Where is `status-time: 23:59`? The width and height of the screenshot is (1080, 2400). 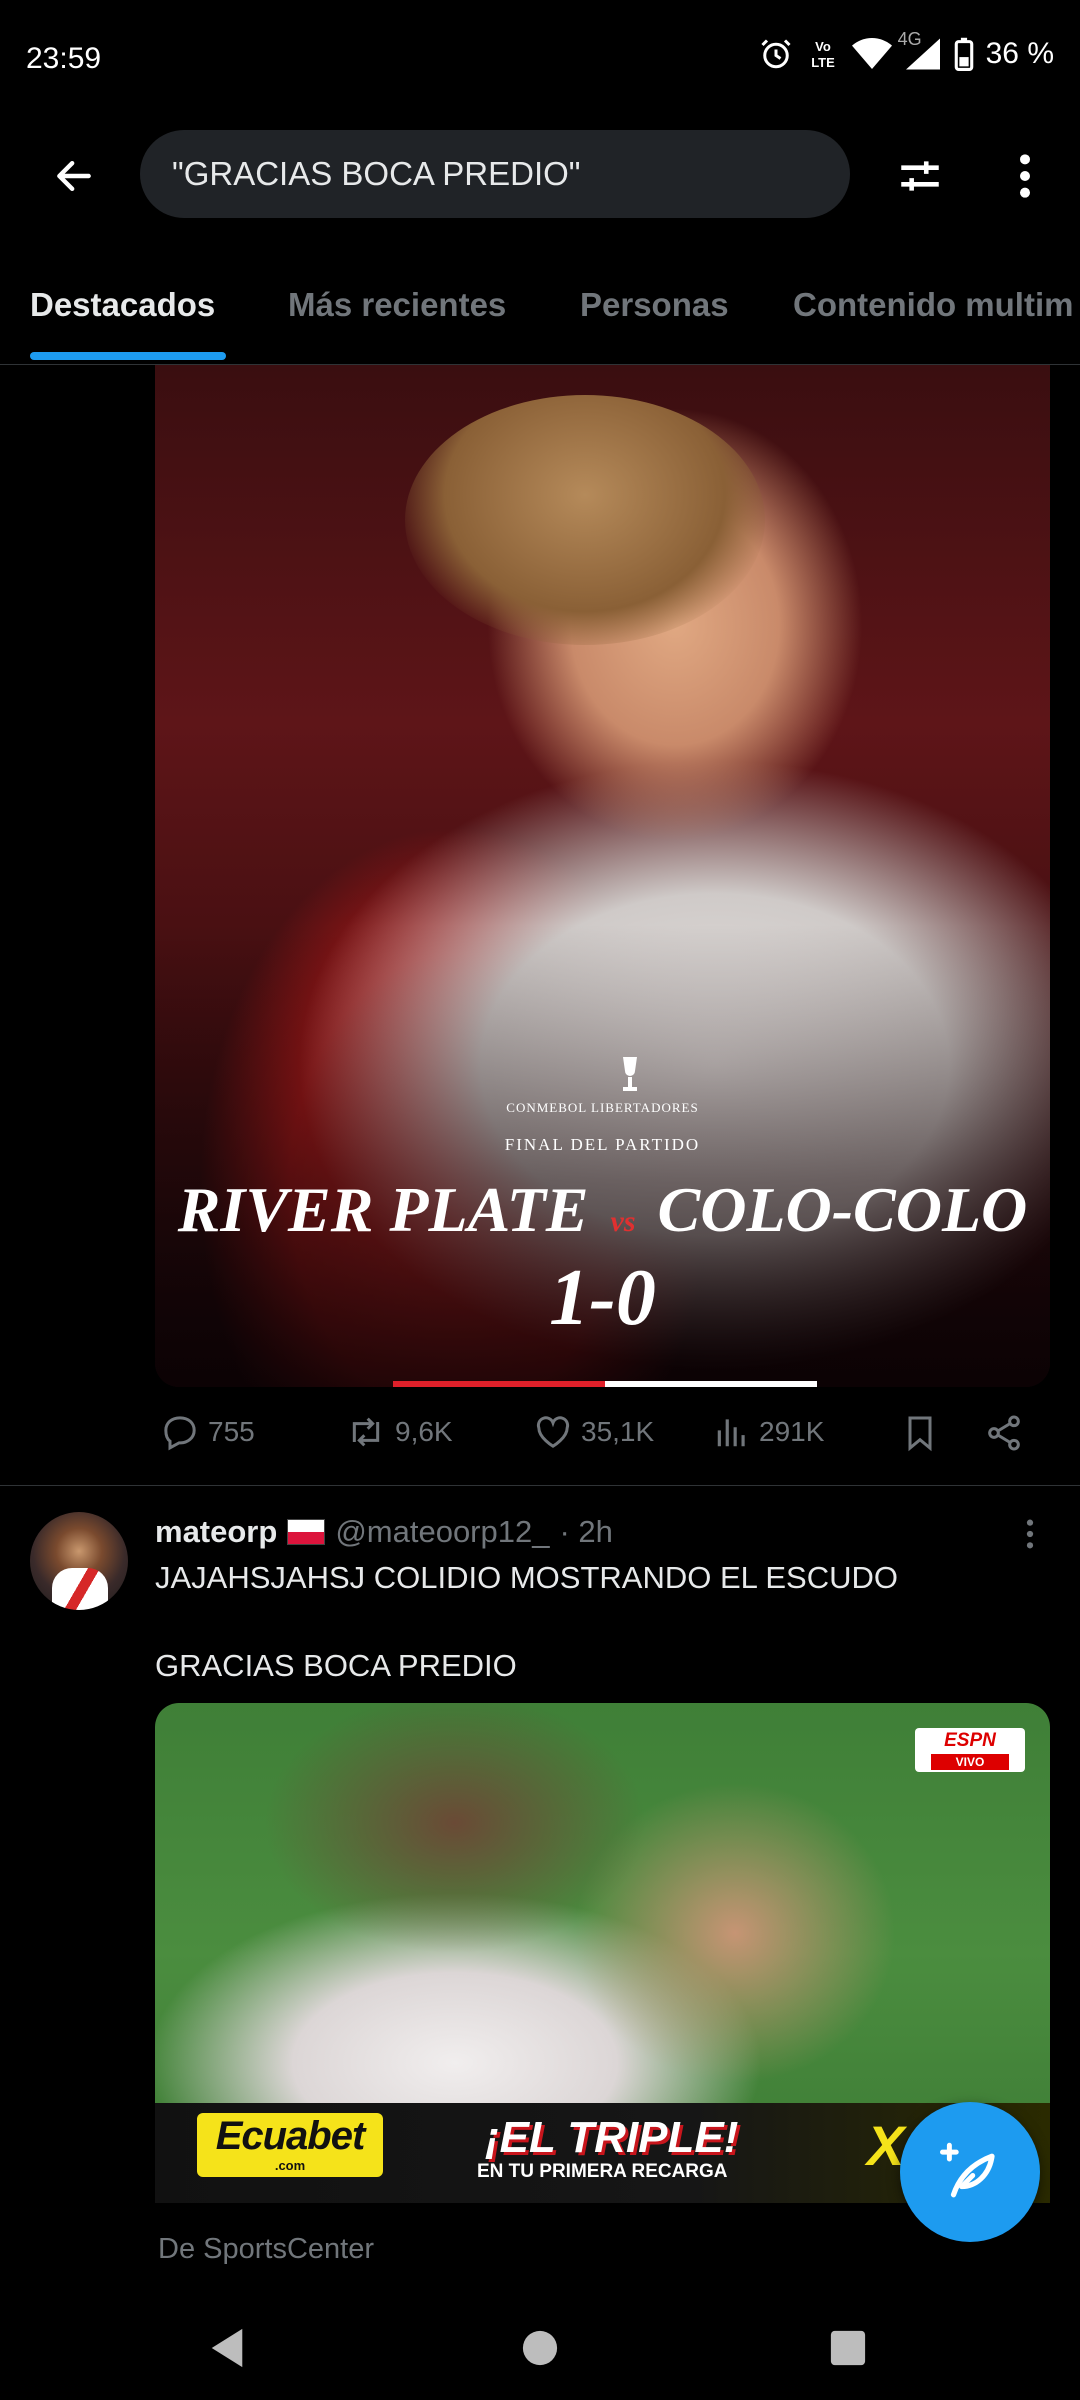 status-time: 23:59 is located at coordinates (64, 58).